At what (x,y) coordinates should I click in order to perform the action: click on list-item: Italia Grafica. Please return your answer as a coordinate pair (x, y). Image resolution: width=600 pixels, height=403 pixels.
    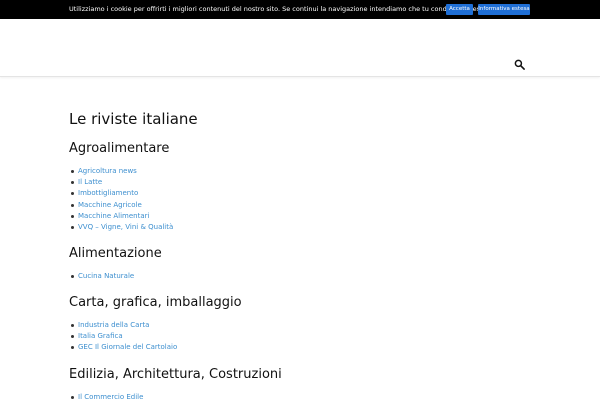
    Looking at the image, I should click on (123, 336).